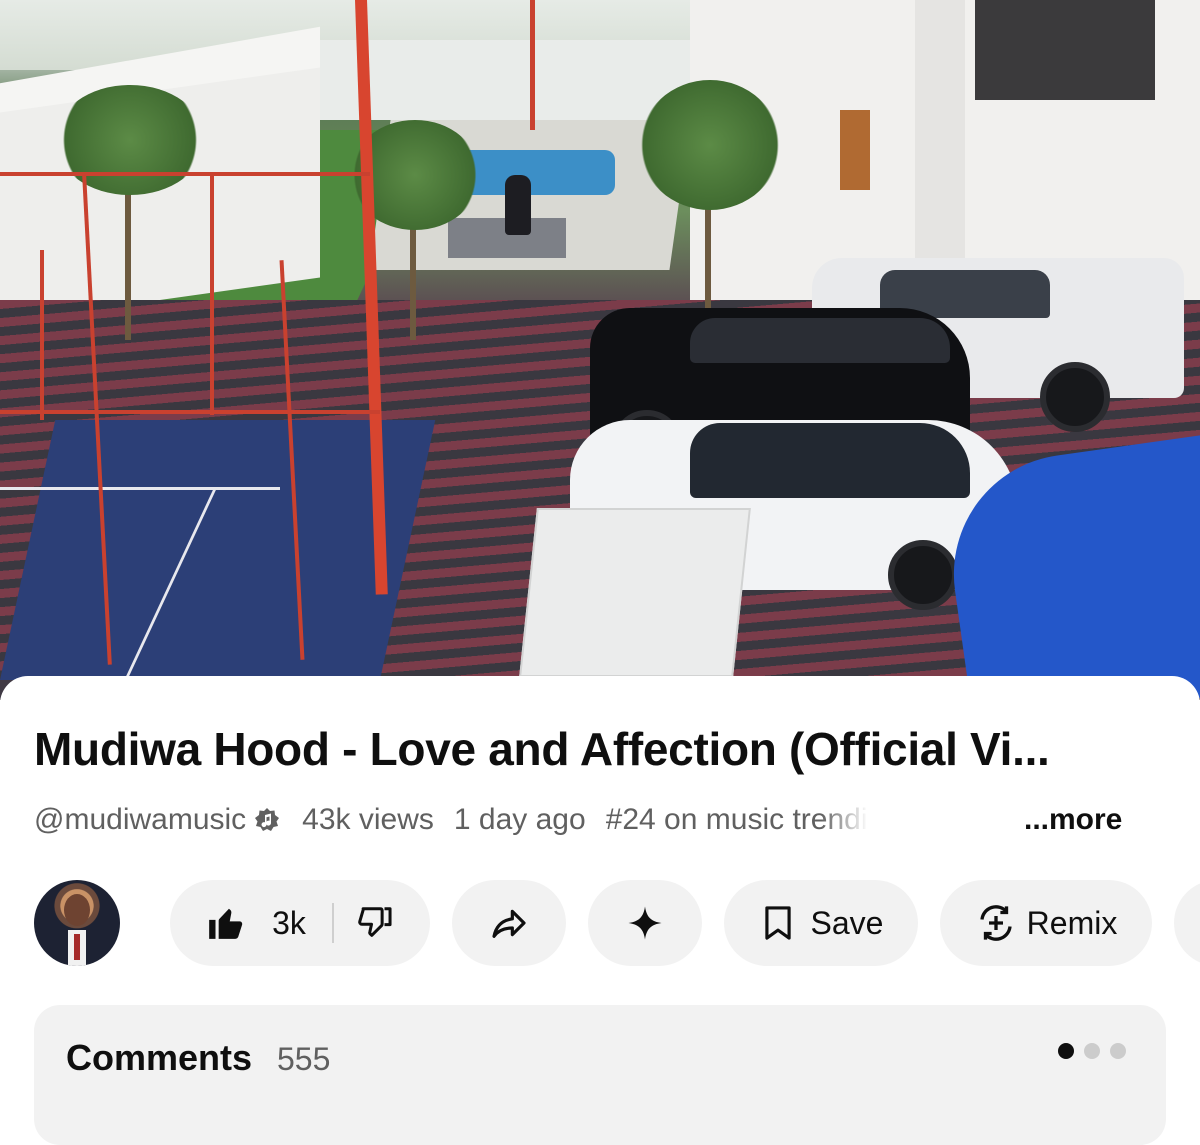 Image resolution: width=1200 pixels, height=1145 pixels. I want to click on comments-count: 555, so click(304, 1059).